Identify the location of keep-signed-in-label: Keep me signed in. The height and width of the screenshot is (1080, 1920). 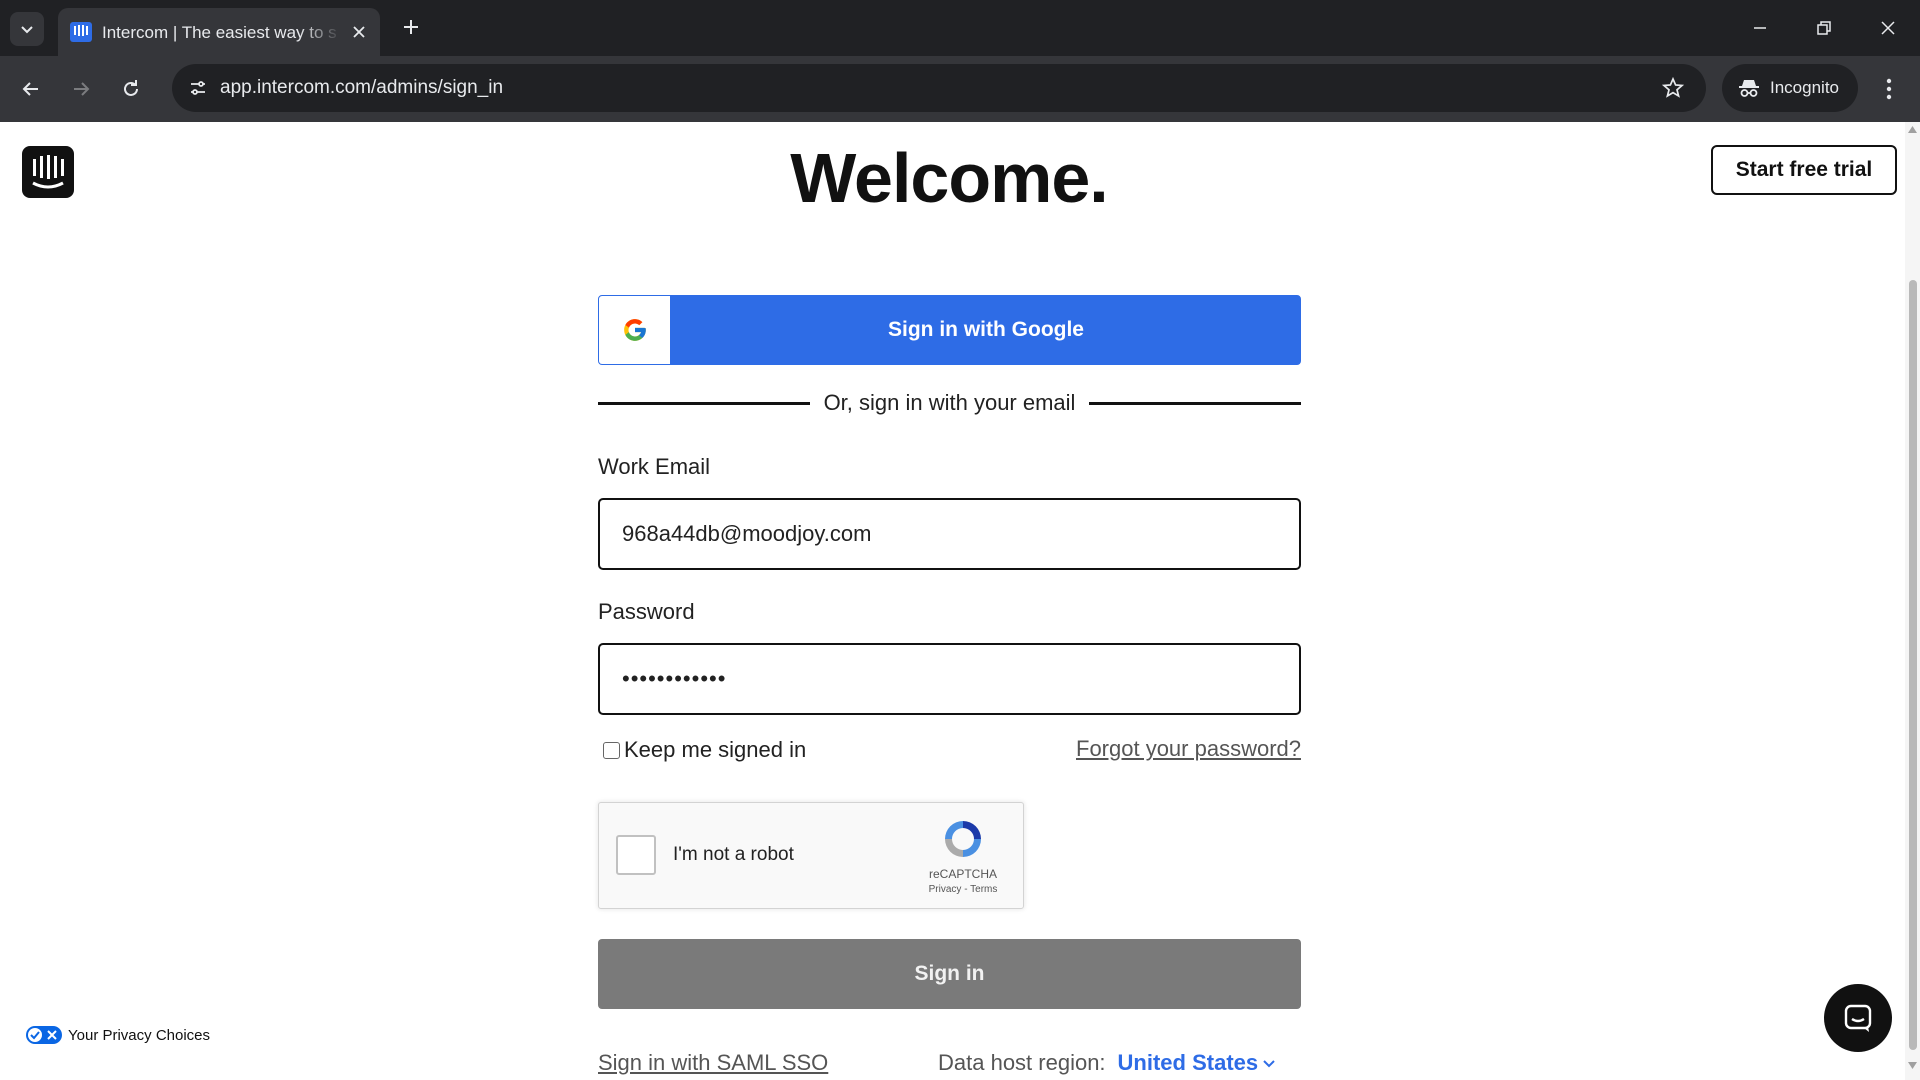
(715, 750).